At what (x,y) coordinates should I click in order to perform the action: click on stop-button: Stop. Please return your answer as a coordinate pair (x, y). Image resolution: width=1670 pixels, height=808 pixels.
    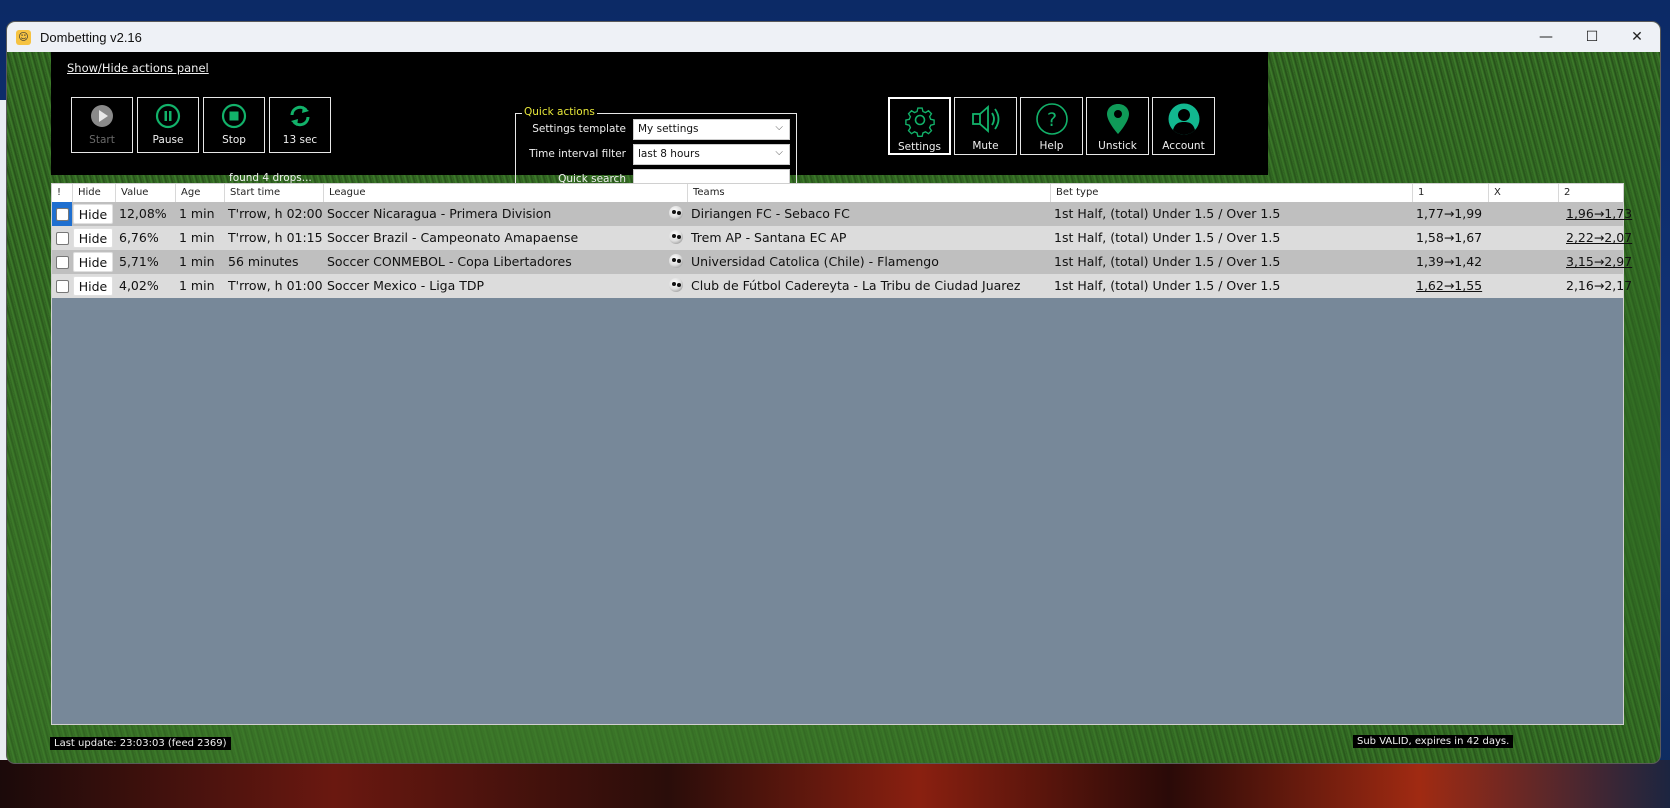
    Looking at the image, I should click on (234, 125).